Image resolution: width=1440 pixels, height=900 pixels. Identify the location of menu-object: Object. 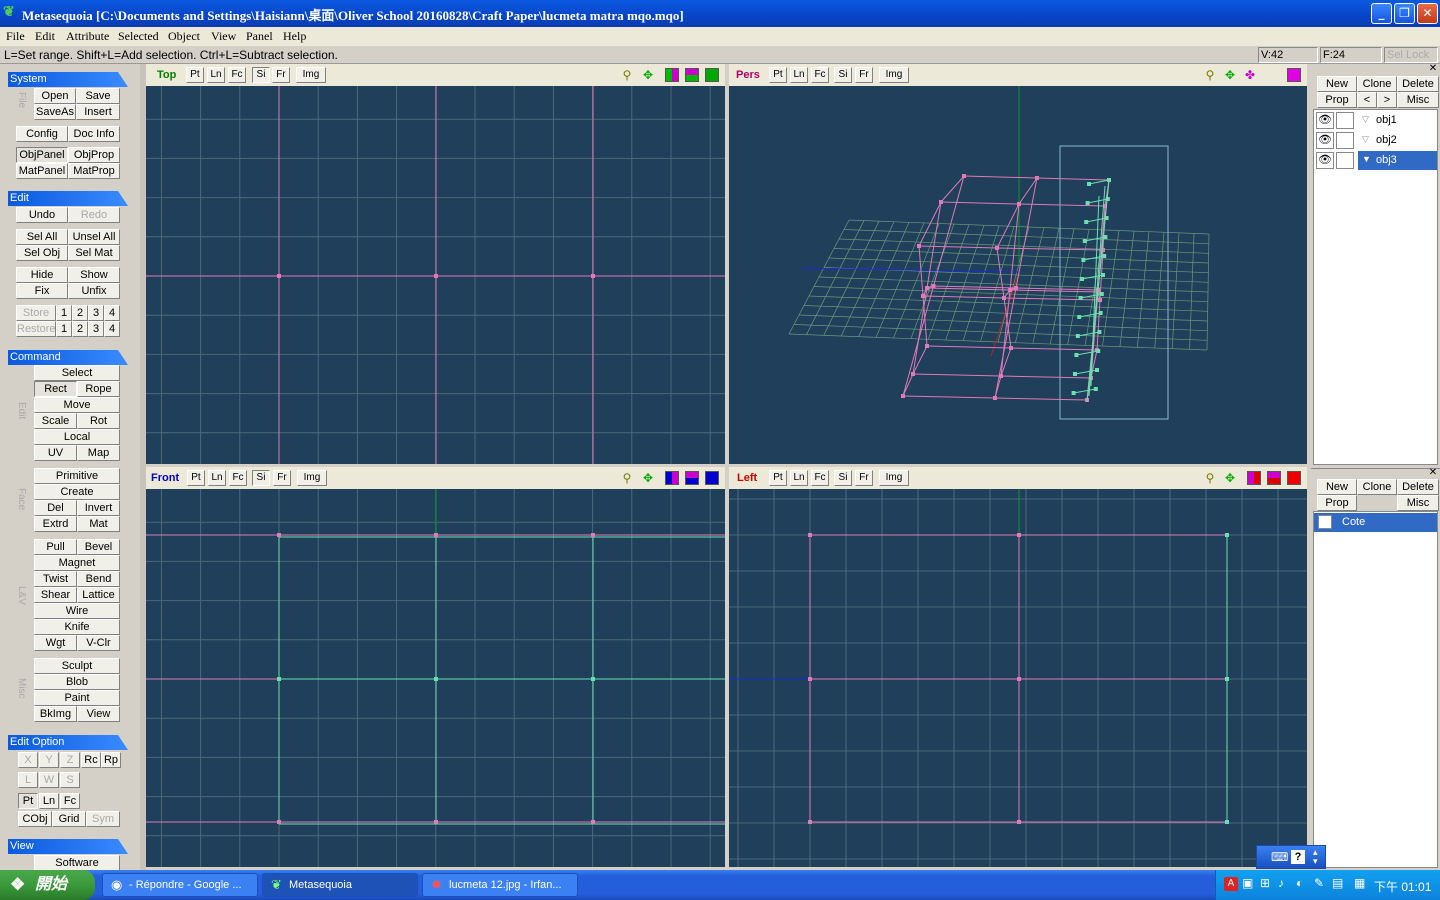
(184, 36).